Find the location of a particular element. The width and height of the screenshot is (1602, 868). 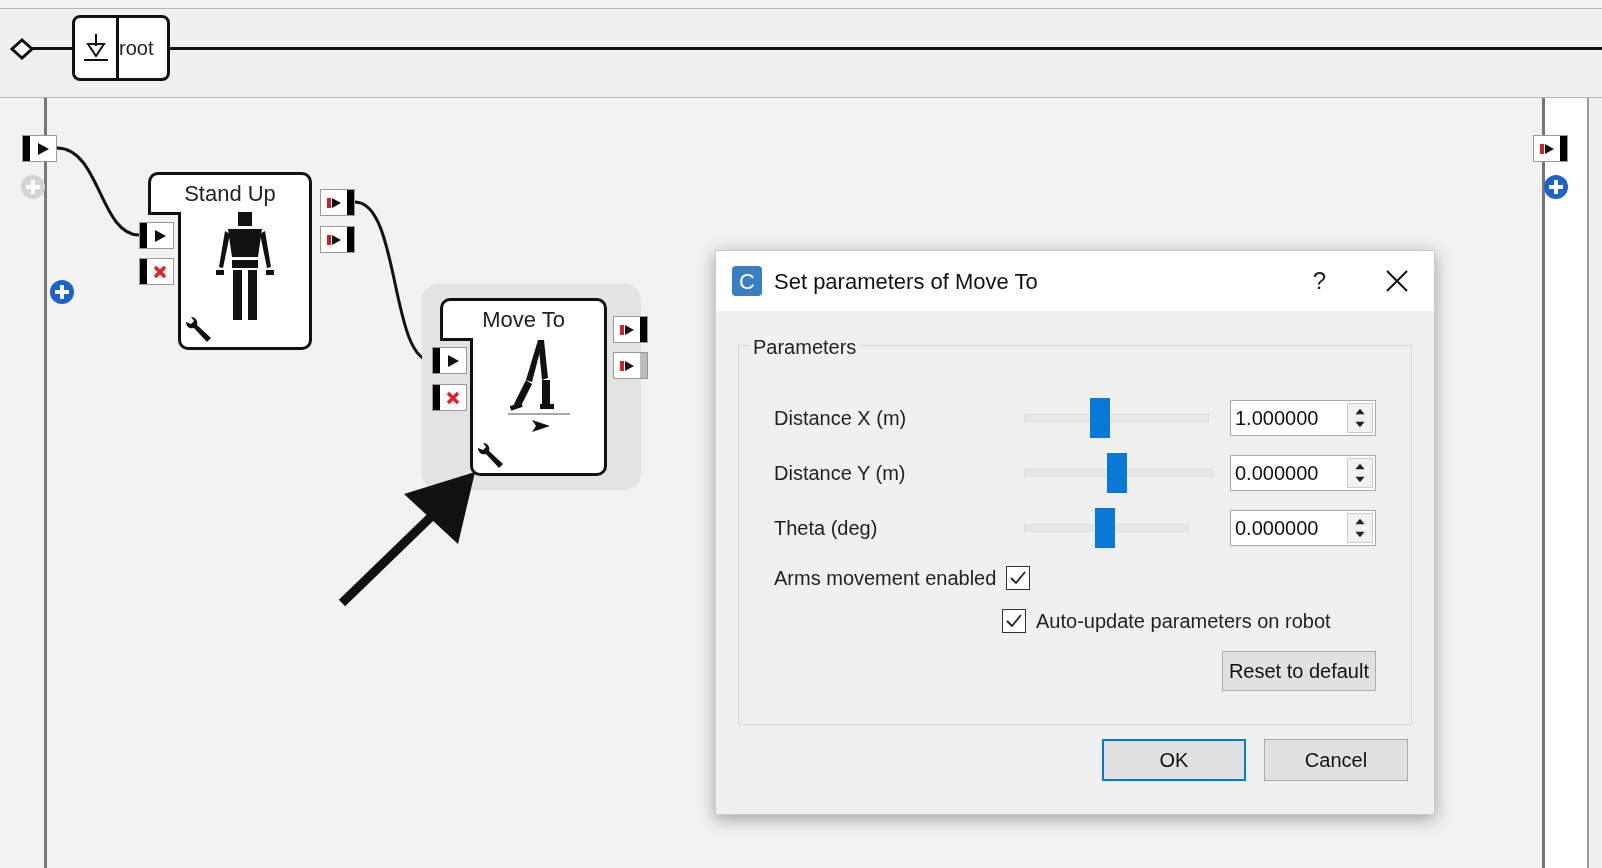

help-button: ? is located at coordinates (1319, 281).